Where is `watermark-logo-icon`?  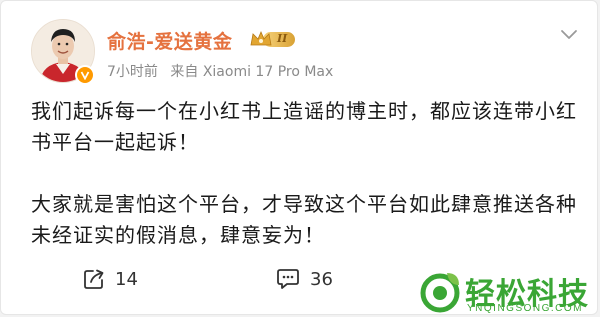 watermark-logo-icon is located at coordinates (440, 293).